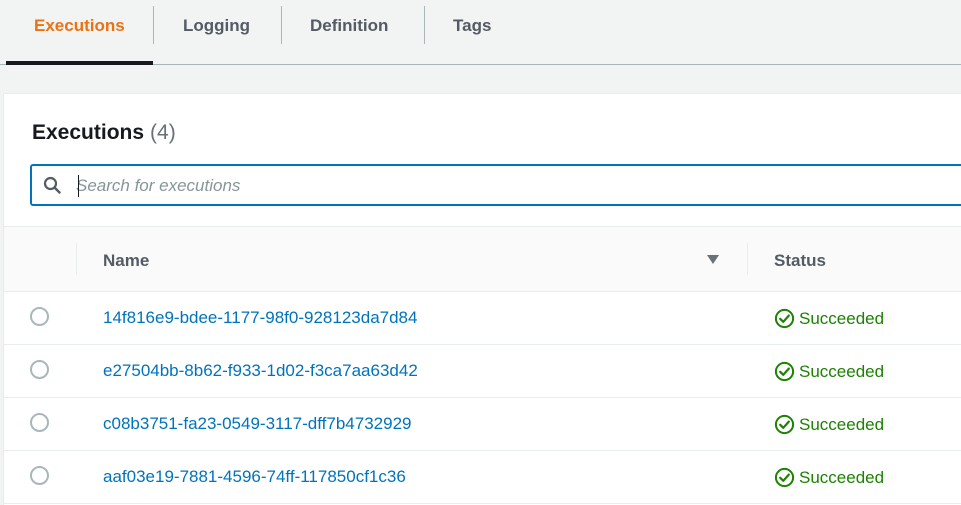 The height and width of the screenshot is (505, 961). Describe the element at coordinates (88, 132) in the screenshot. I see `panel-title-text: Executions` at that location.